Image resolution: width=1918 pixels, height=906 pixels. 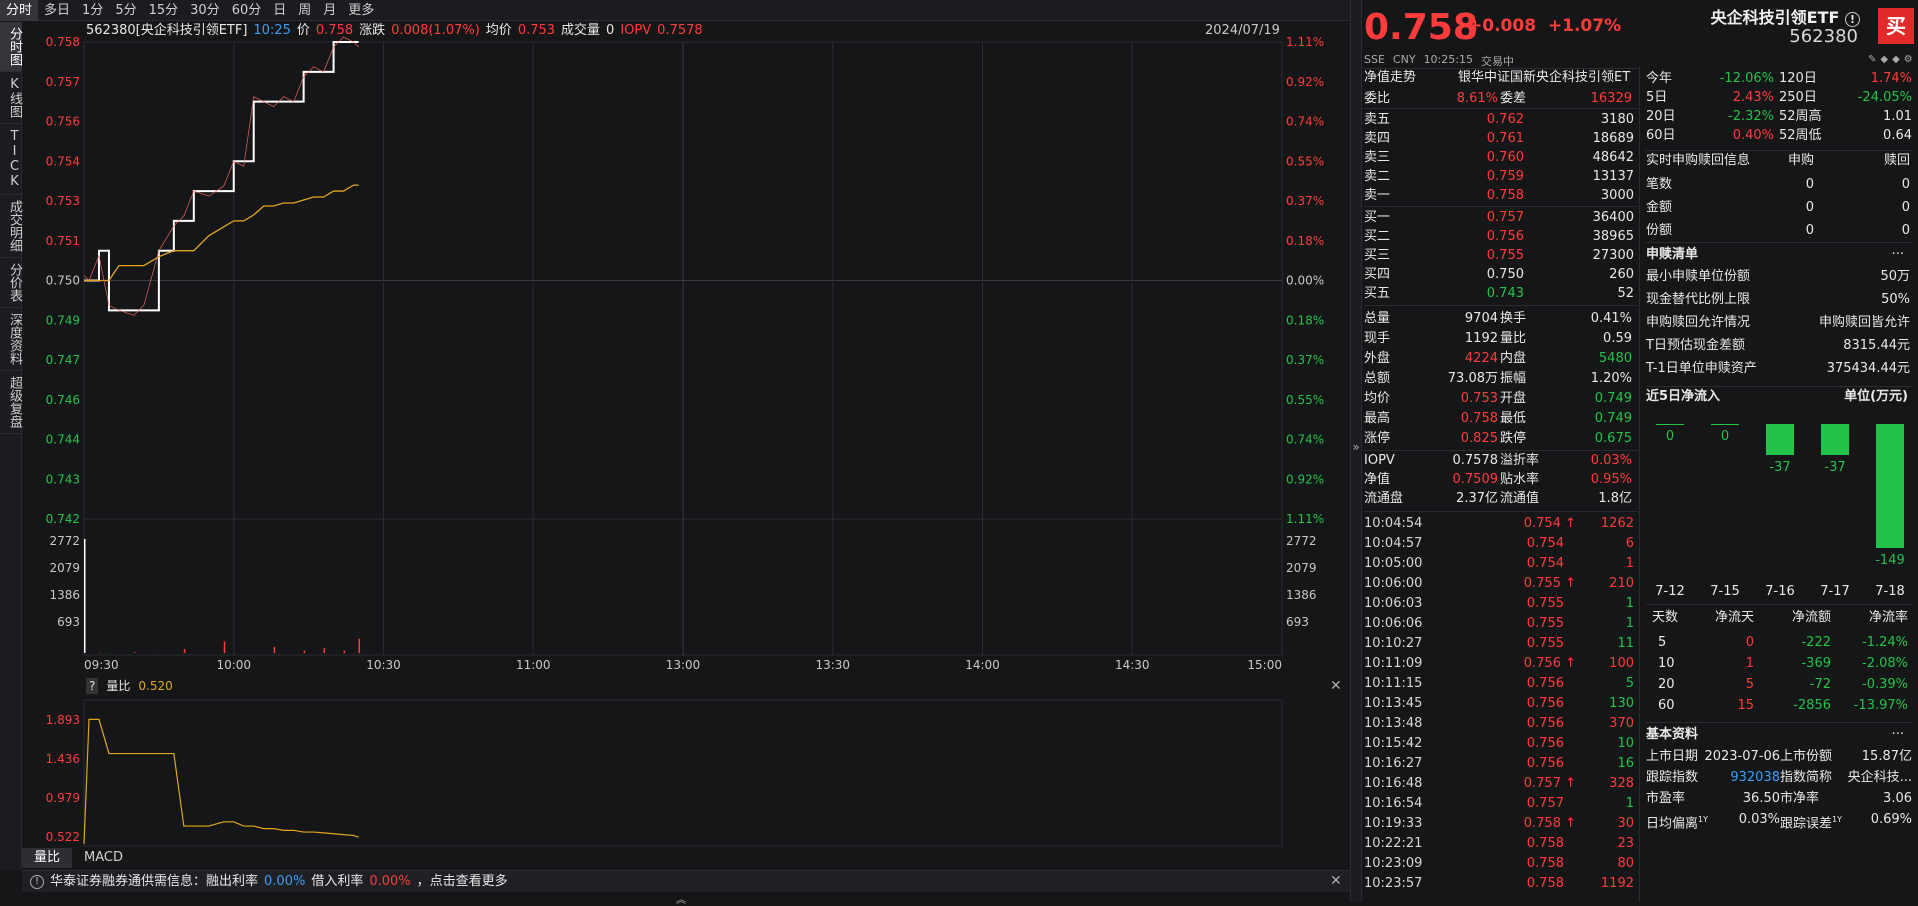 I want to click on stat-value: 0.749, so click(x=1566, y=419).